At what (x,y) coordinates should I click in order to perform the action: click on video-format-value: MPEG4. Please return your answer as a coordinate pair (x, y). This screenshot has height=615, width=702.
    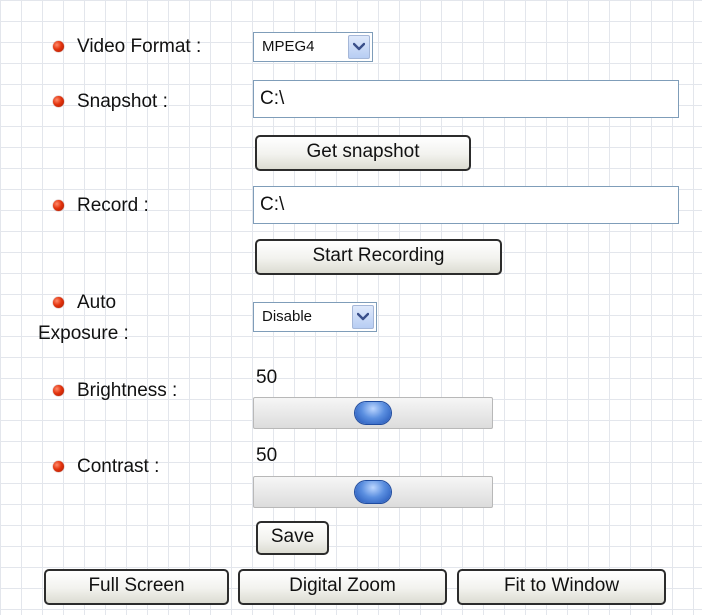
    Looking at the image, I should click on (288, 46).